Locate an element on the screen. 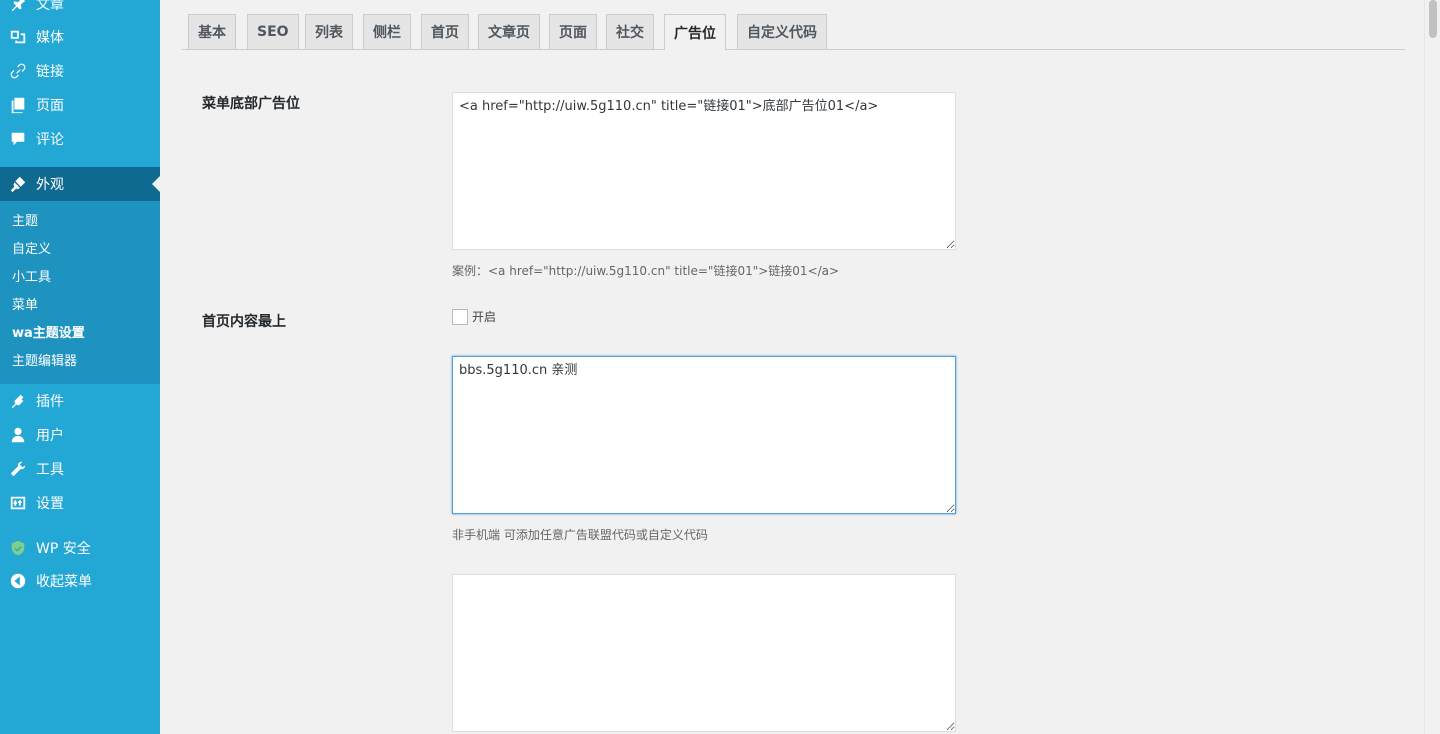  sidebar-item-label: 文章 is located at coordinates (50, 6).